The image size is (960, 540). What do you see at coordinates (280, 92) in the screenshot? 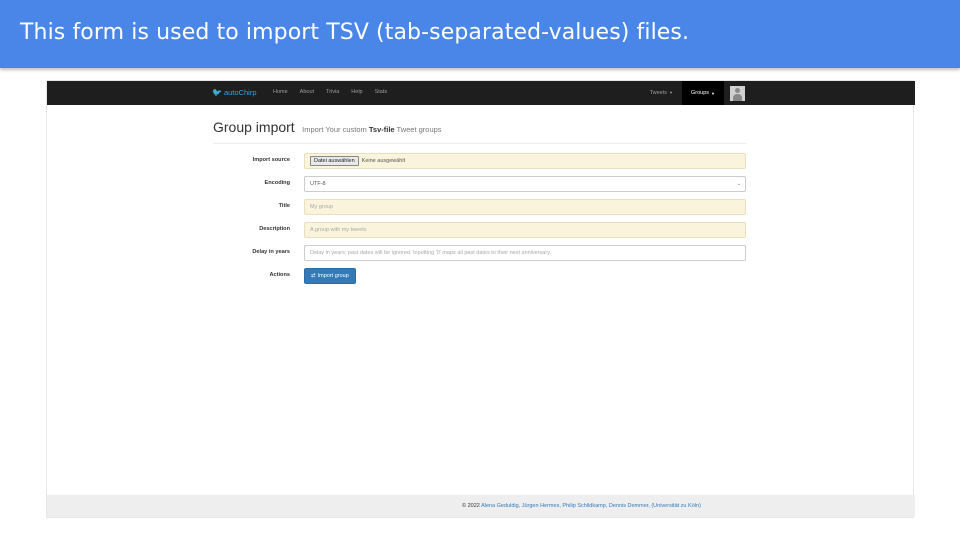
I see `nav-home: Home` at bounding box center [280, 92].